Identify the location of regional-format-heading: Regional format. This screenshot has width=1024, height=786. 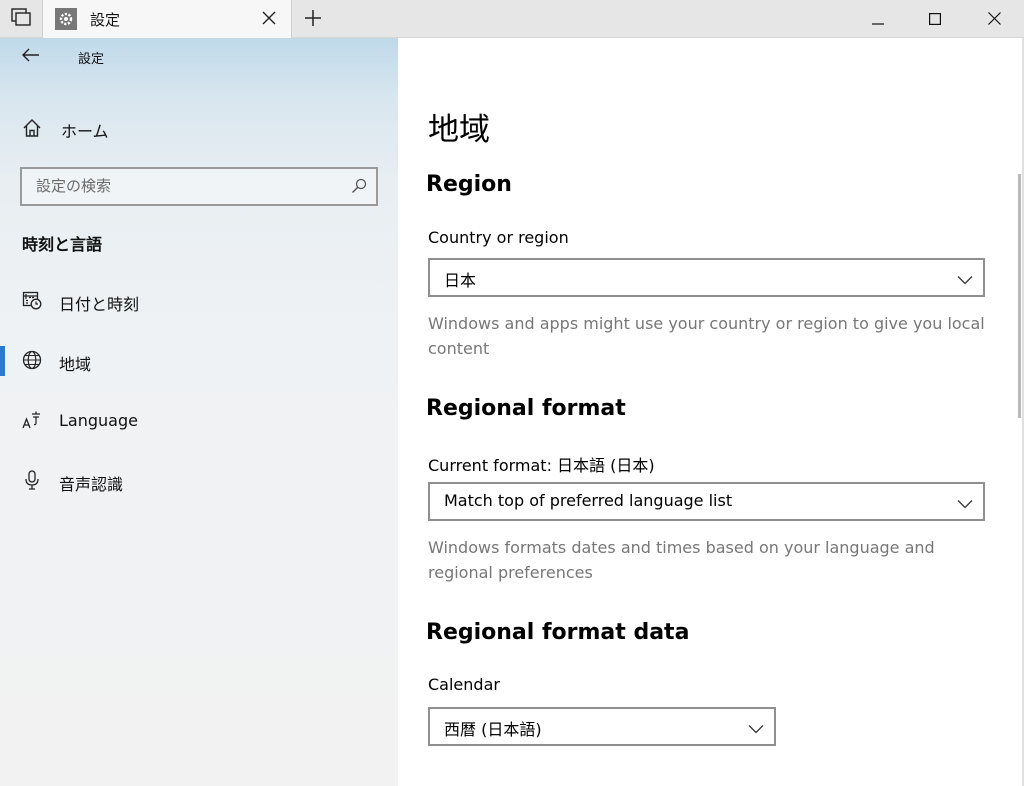
(526, 408).